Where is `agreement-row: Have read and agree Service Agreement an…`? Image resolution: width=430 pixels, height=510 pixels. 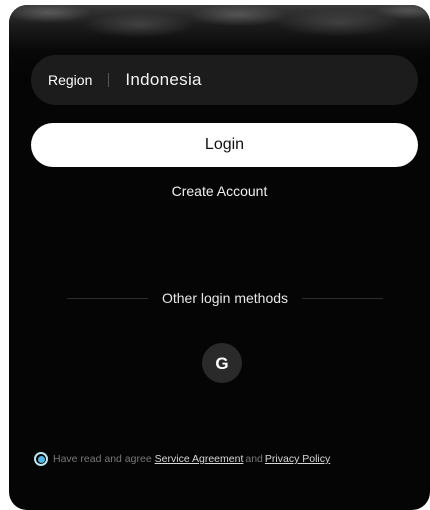
agreement-row: Have read and agree Service Agreement an… is located at coordinates (229, 459).